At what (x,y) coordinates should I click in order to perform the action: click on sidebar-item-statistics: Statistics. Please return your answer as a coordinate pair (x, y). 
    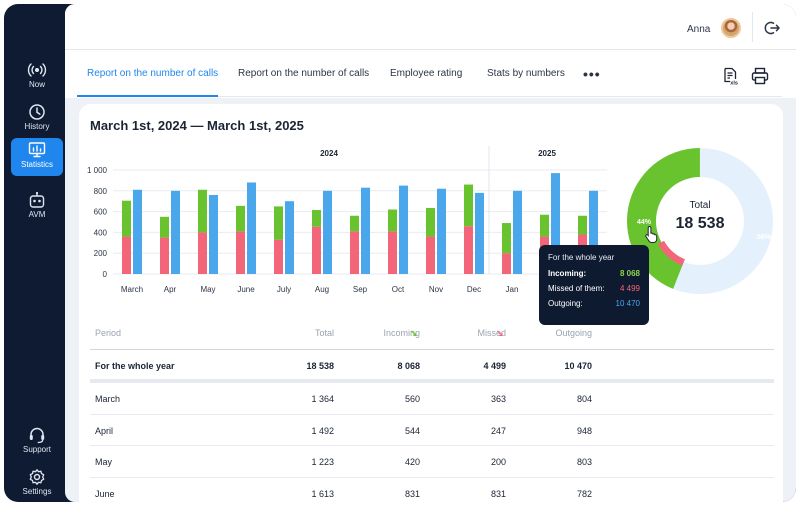
    Looking at the image, I should click on (37, 157).